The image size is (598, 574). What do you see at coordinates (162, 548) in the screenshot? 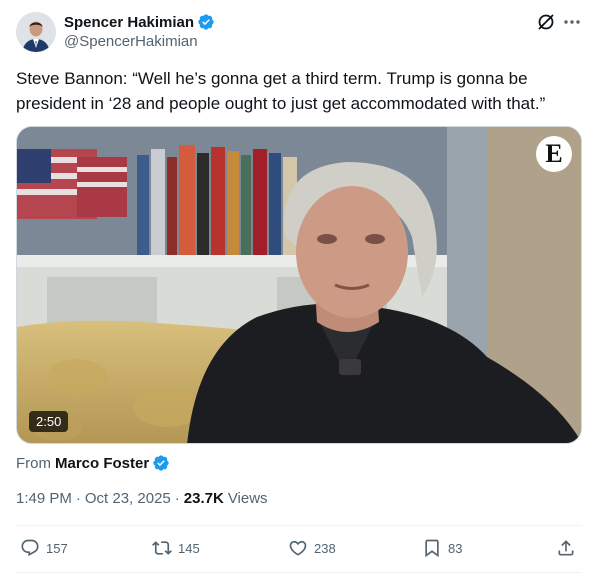
I see `repost-icon` at bounding box center [162, 548].